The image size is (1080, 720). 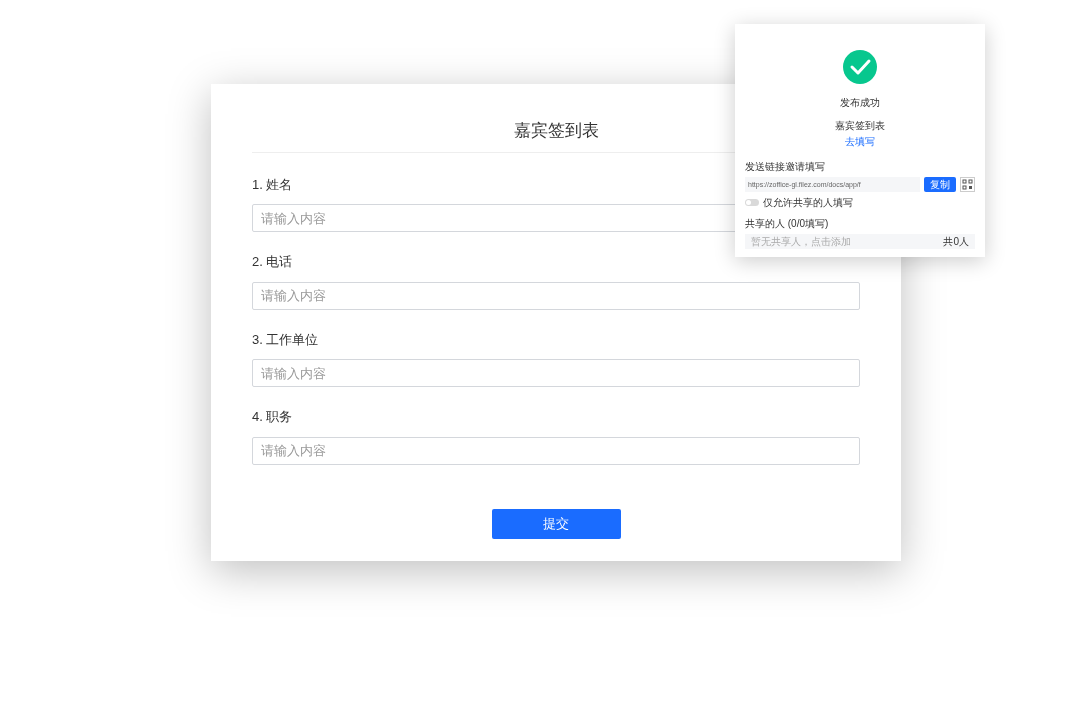 I want to click on question-label: 2. 电话, so click(x=272, y=262).